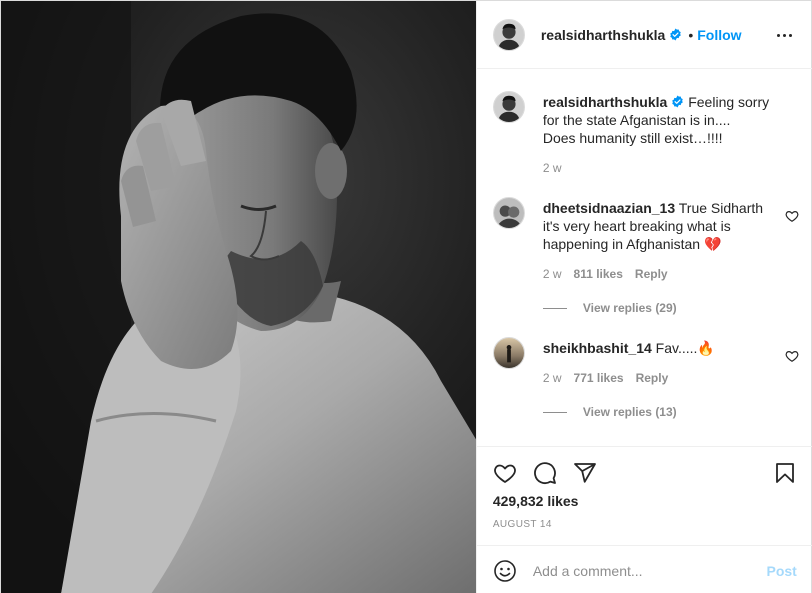  What do you see at coordinates (719, 35) in the screenshot?
I see `follow-button: Follow` at bounding box center [719, 35].